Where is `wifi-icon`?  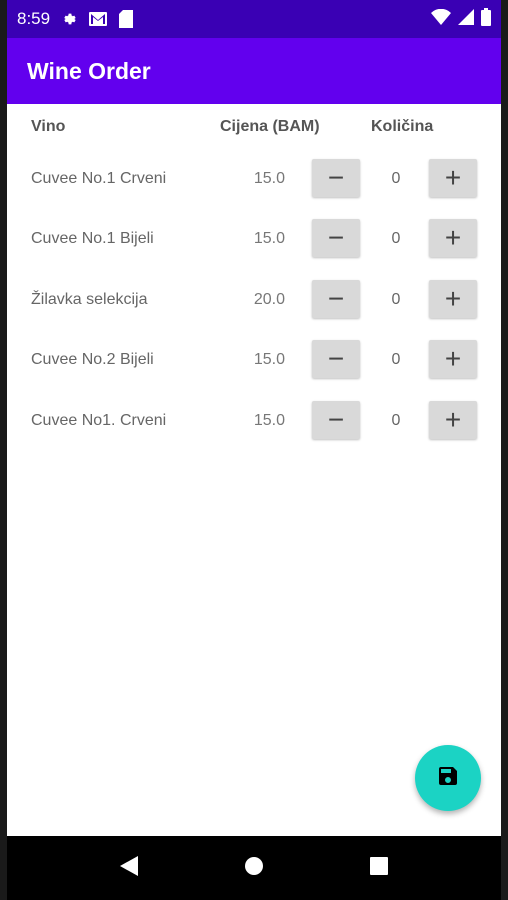 wifi-icon is located at coordinates (441, 19).